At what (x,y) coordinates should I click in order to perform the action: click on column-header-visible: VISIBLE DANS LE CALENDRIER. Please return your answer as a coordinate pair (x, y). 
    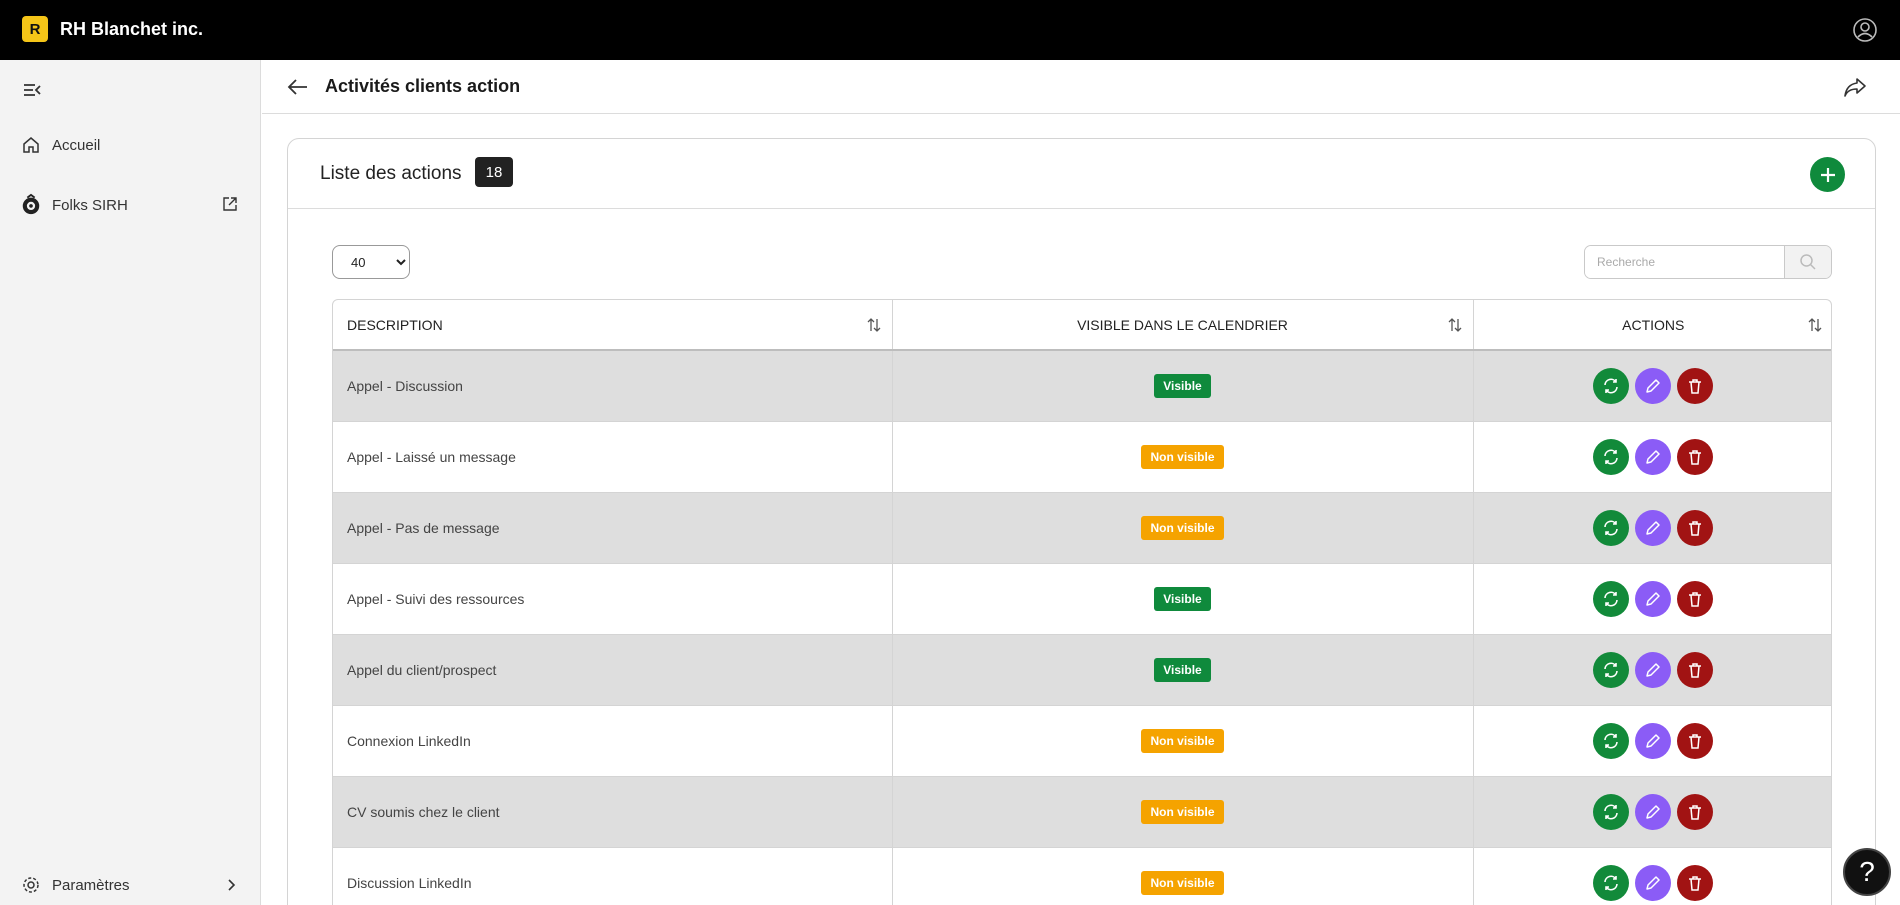
    Looking at the image, I should click on (1183, 325).